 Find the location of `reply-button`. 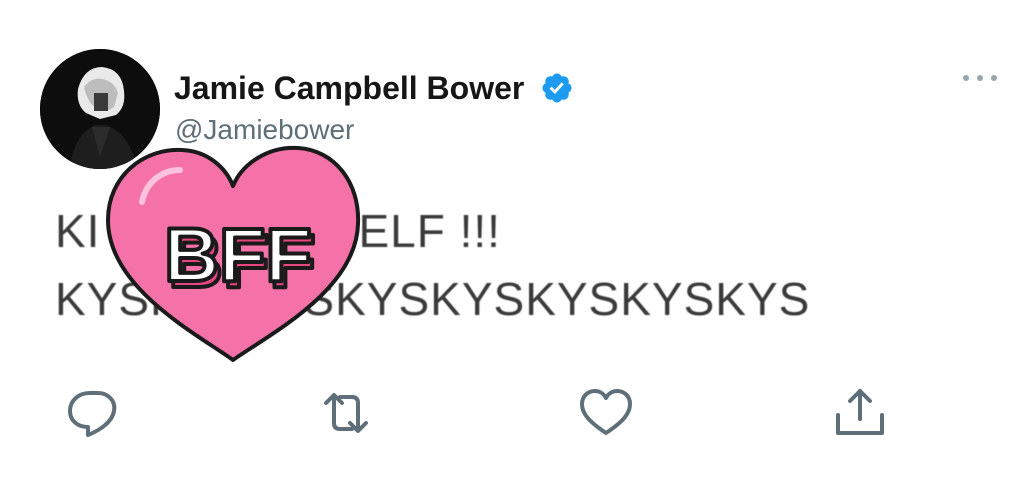

reply-button is located at coordinates (94, 413).